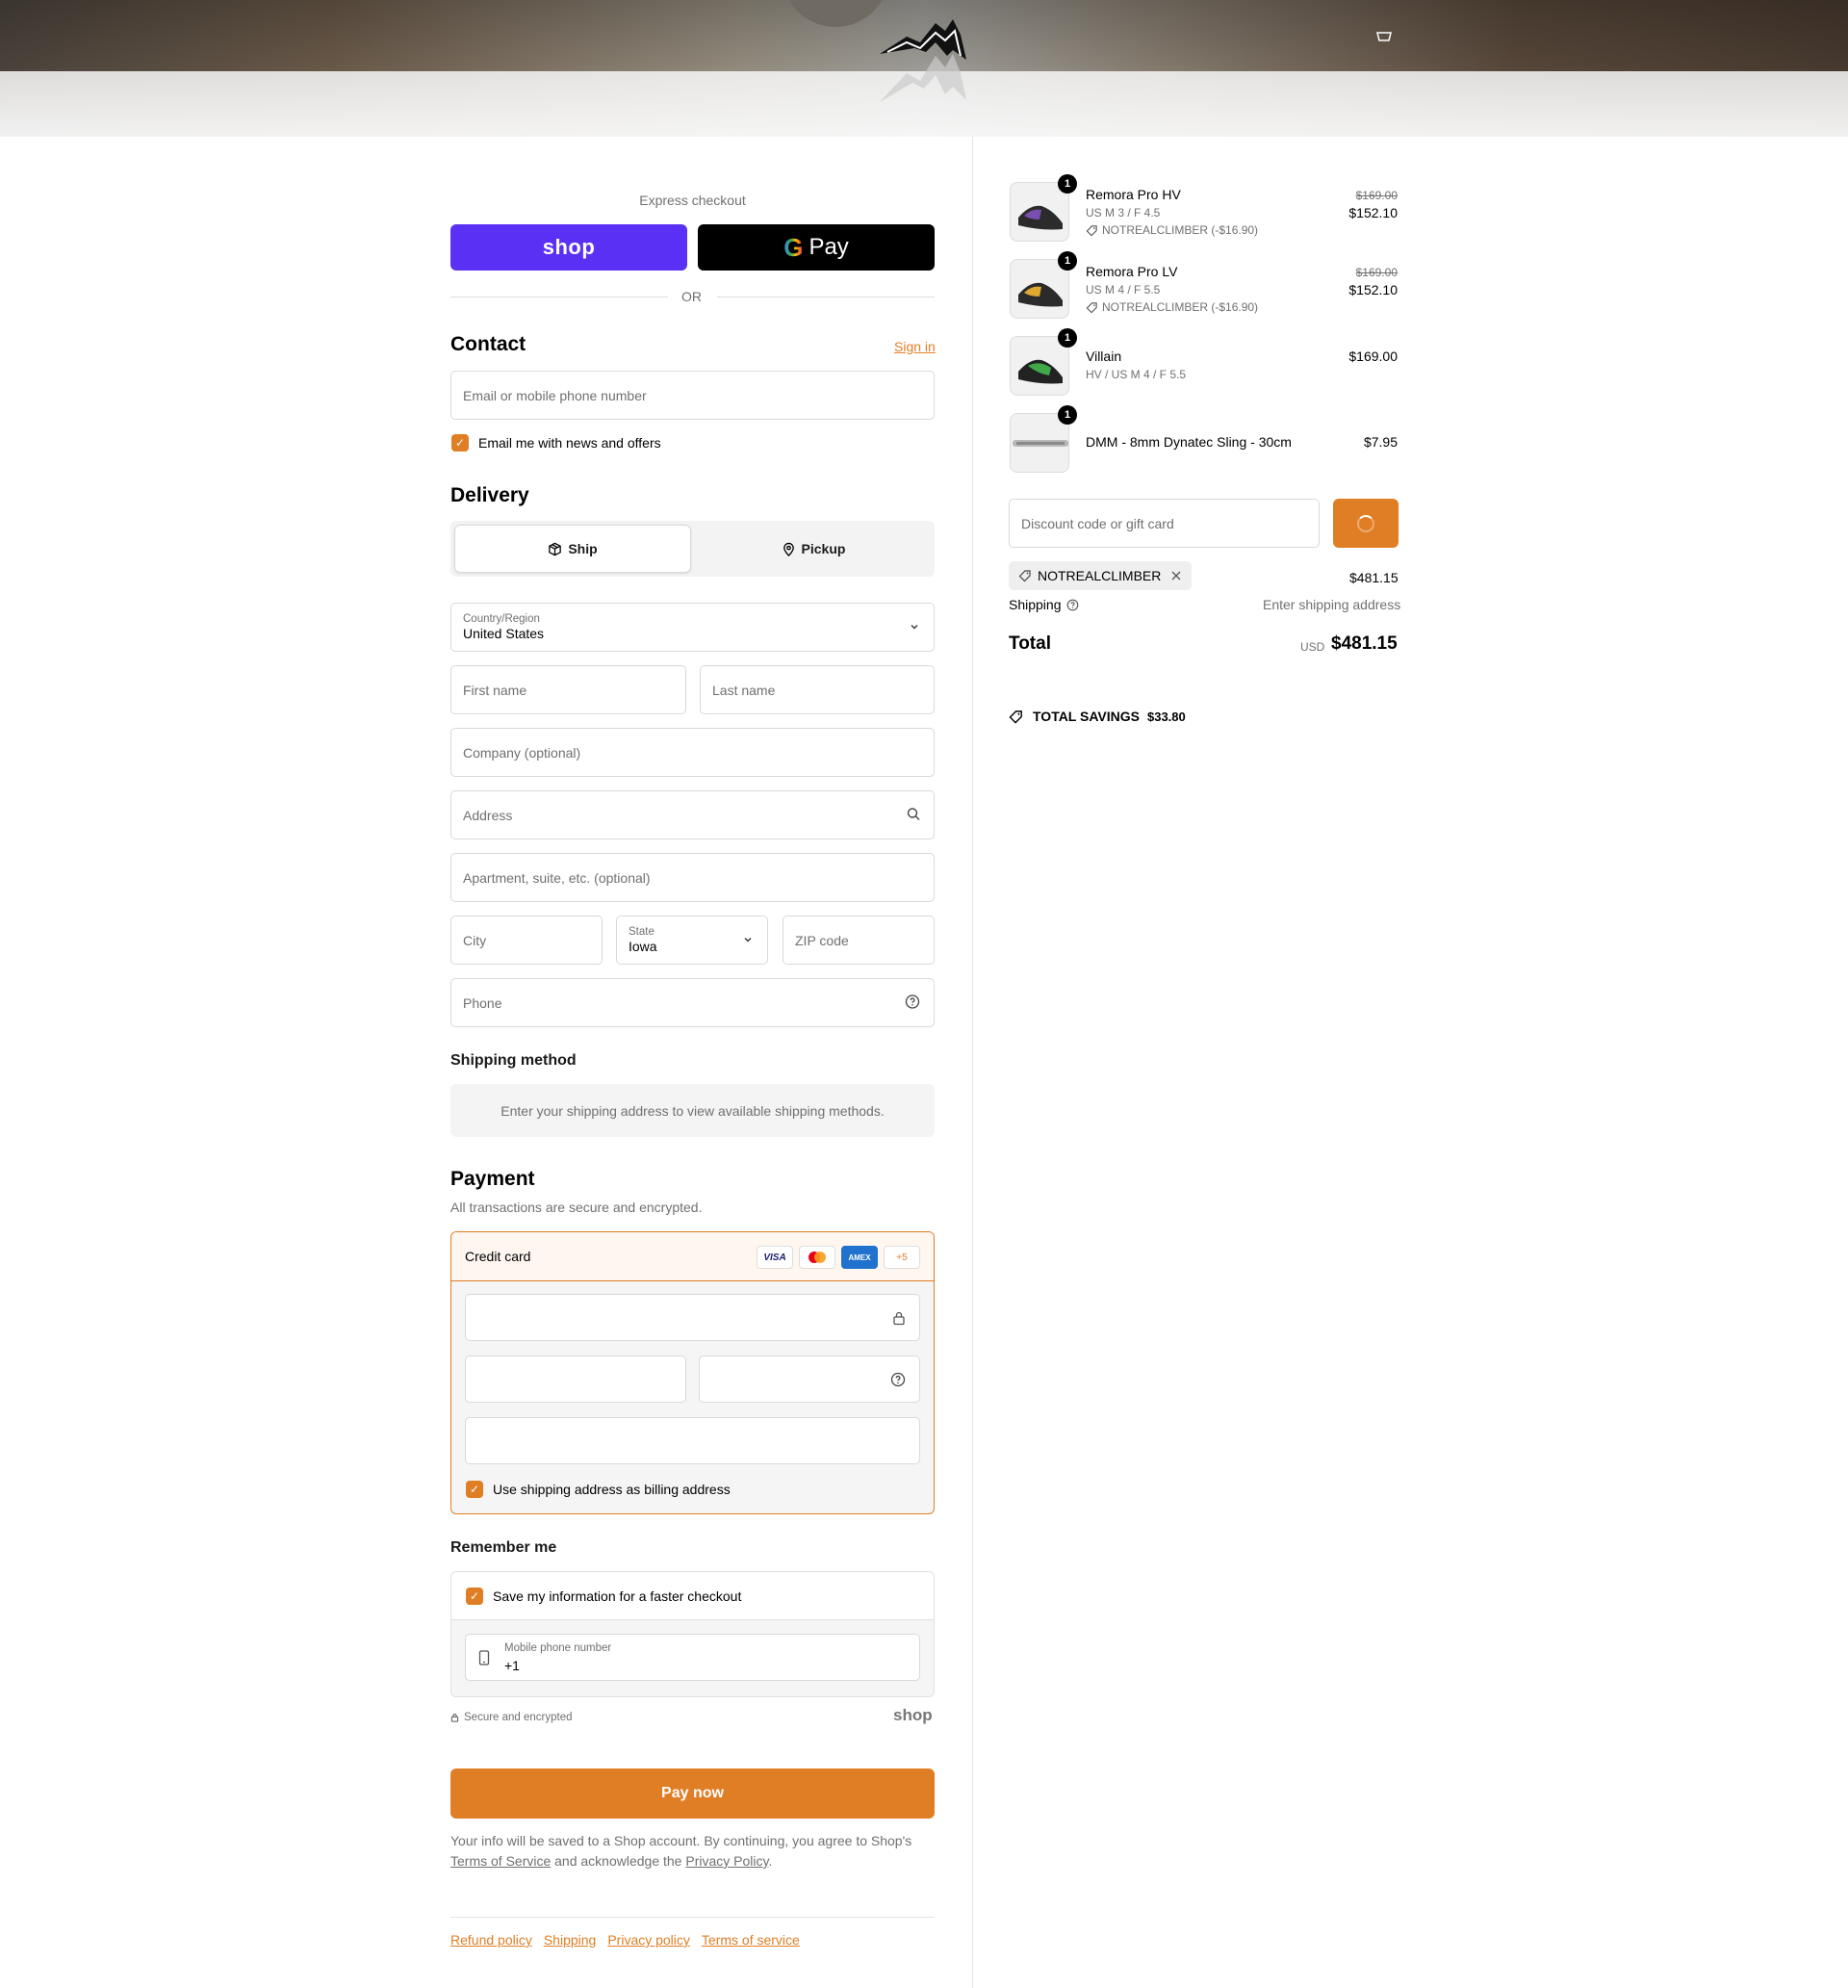 This screenshot has width=1848, height=1988. Describe the element at coordinates (1364, 644) in the screenshot. I see `total-value: $481.15` at that location.